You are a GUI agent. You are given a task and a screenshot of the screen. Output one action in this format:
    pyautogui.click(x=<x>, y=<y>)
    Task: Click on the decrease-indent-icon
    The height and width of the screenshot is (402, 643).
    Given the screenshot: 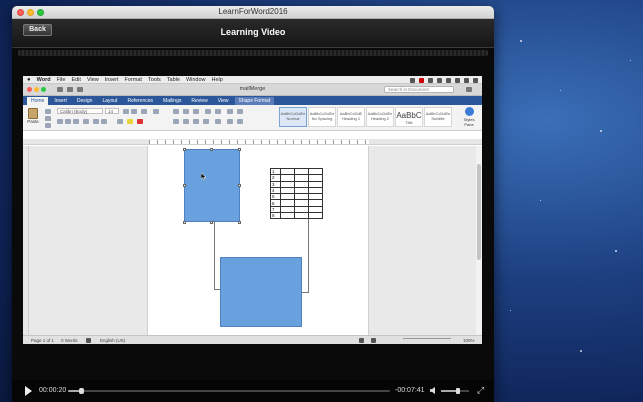 What is the action you would take?
    pyautogui.click(x=208, y=111)
    